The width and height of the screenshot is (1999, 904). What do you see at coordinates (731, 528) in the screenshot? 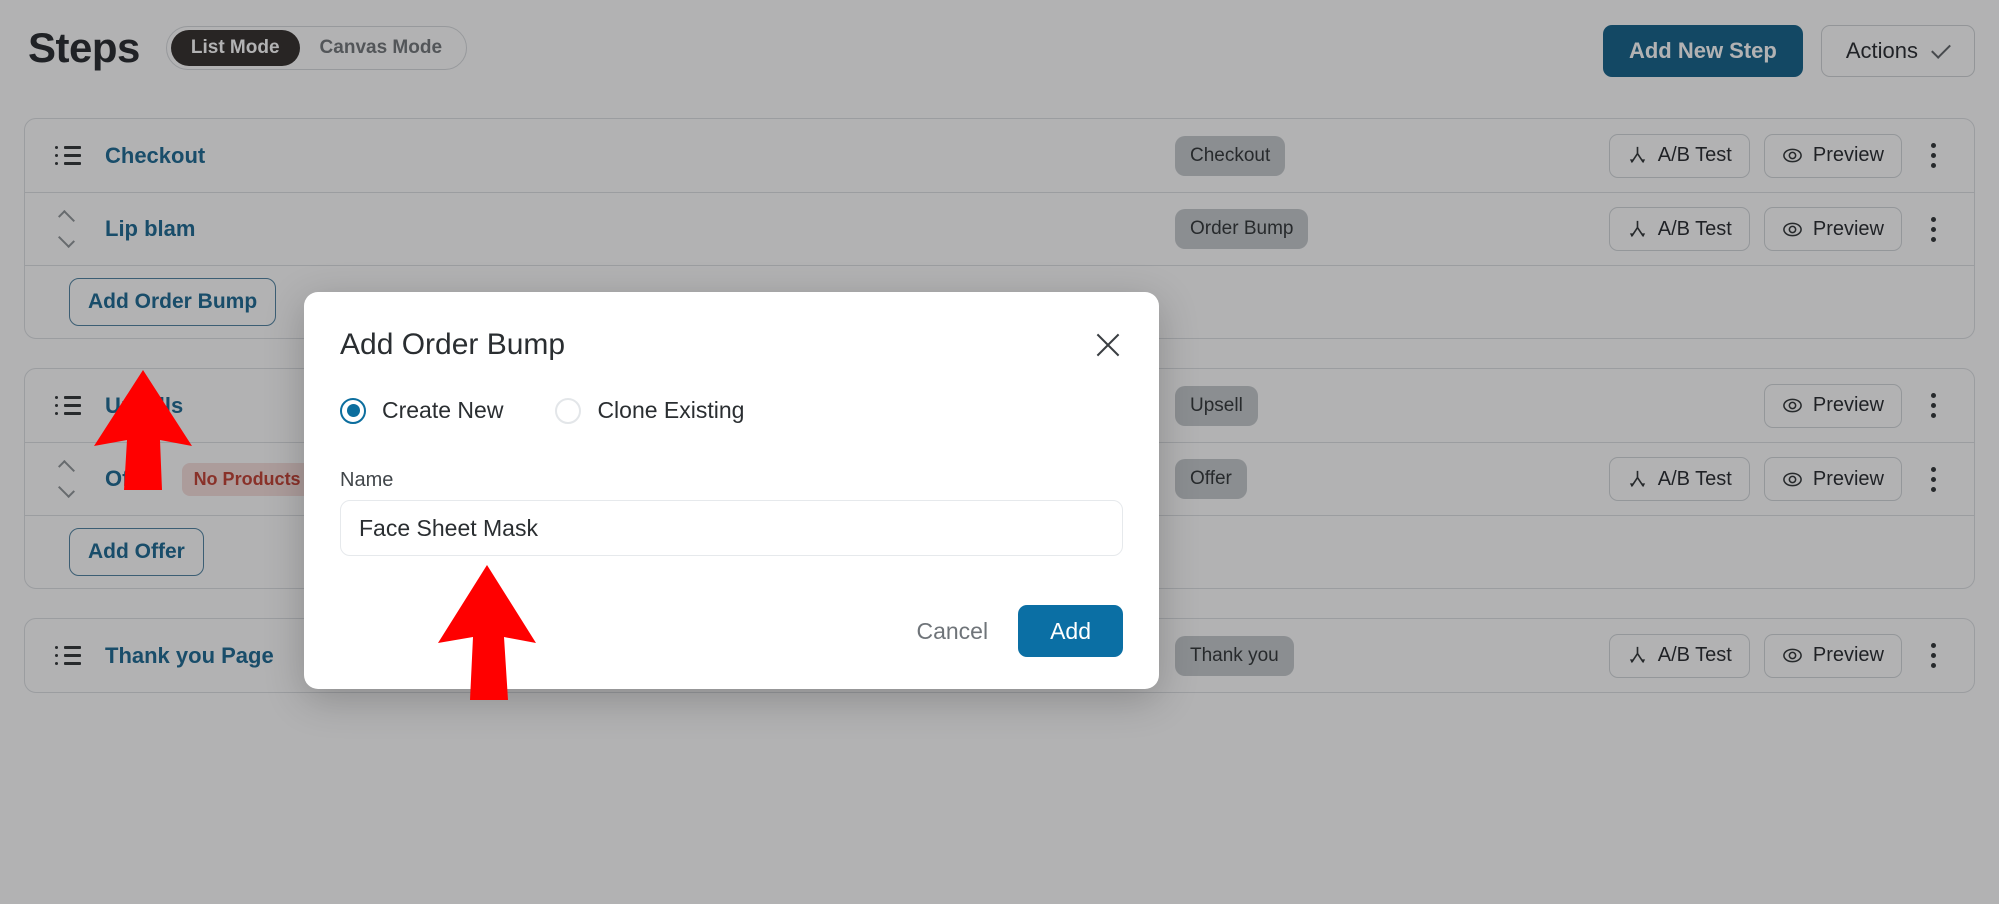
I see `name-input` at bounding box center [731, 528].